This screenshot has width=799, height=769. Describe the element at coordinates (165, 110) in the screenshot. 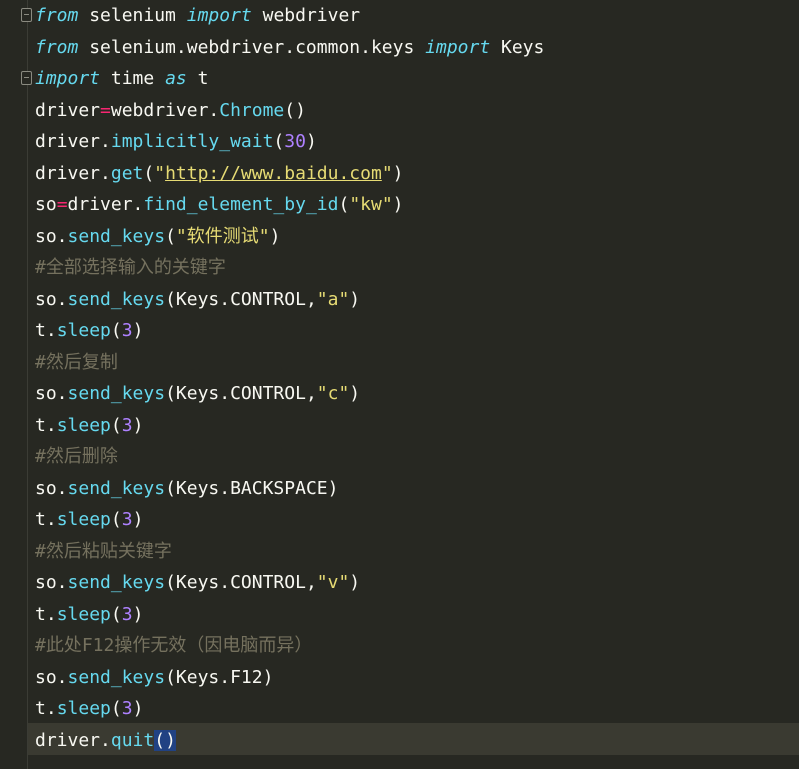

I see `code-token: webdriver.` at that location.